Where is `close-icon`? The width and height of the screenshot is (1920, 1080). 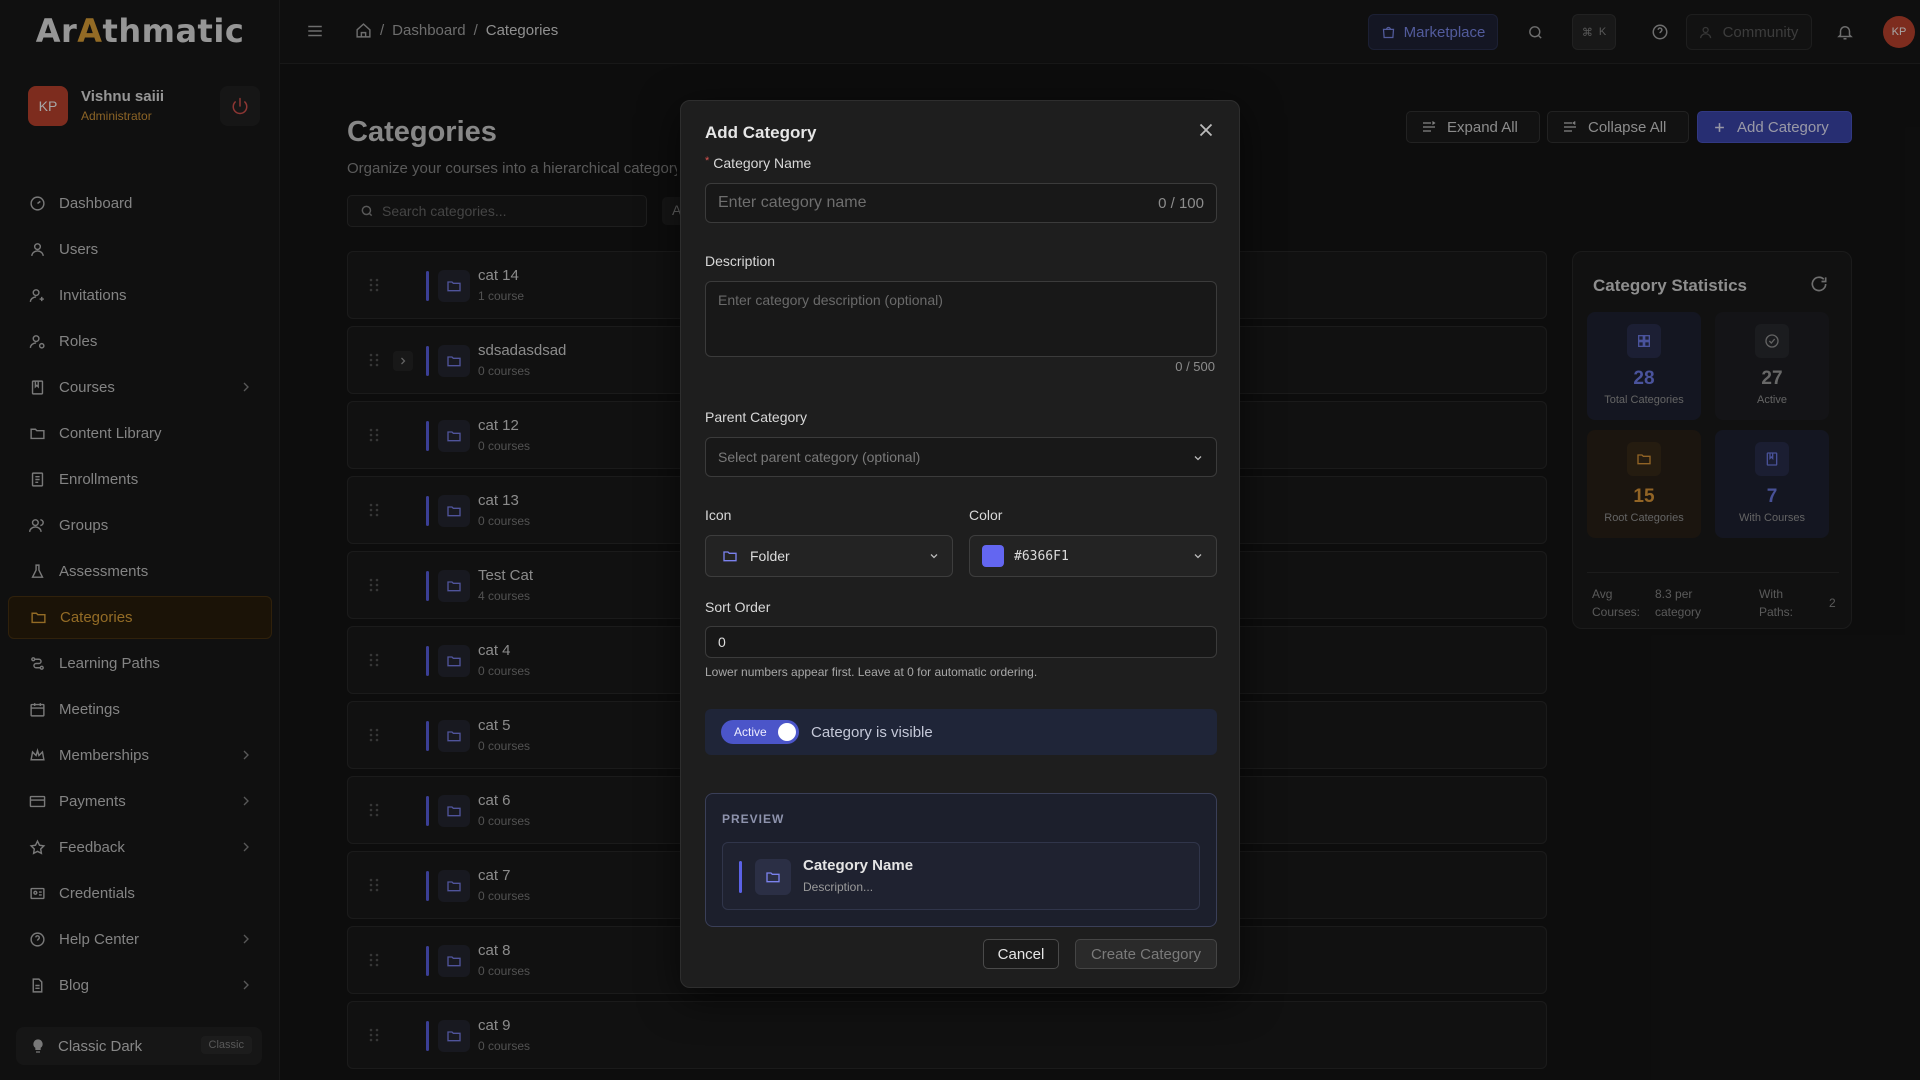 close-icon is located at coordinates (1206, 130).